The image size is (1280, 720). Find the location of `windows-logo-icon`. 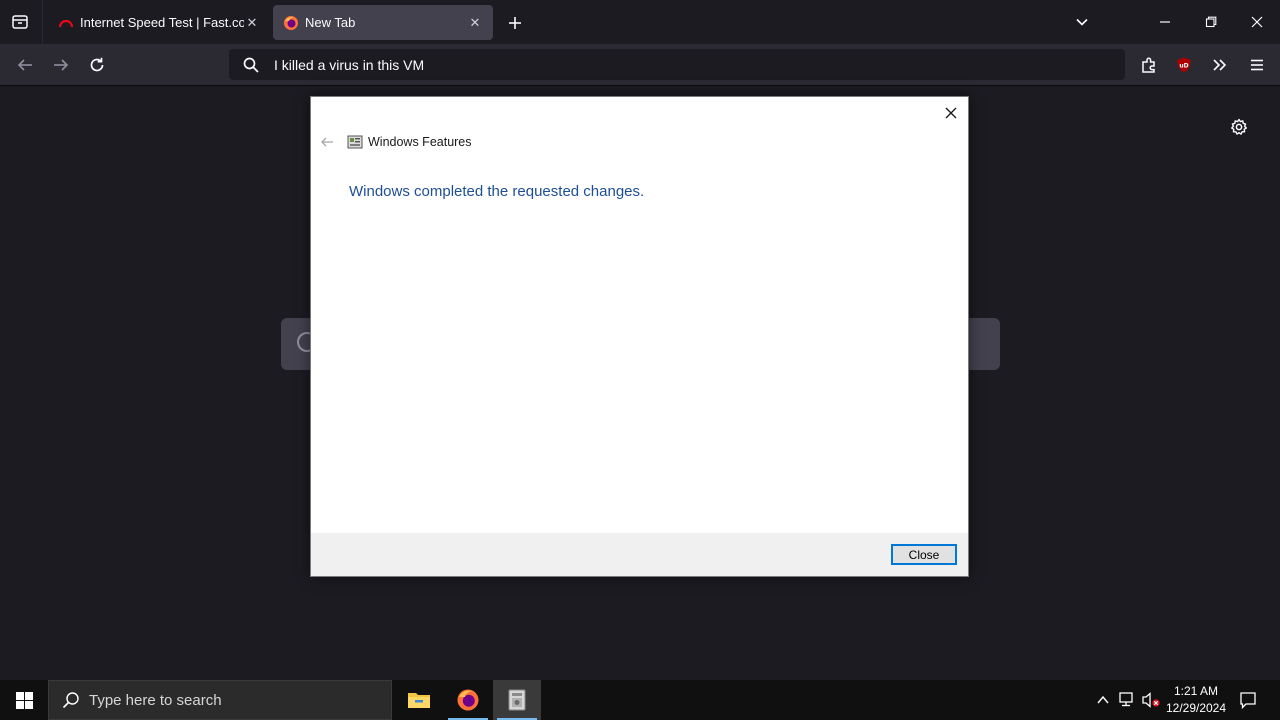

windows-logo-icon is located at coordinates (24, 700).